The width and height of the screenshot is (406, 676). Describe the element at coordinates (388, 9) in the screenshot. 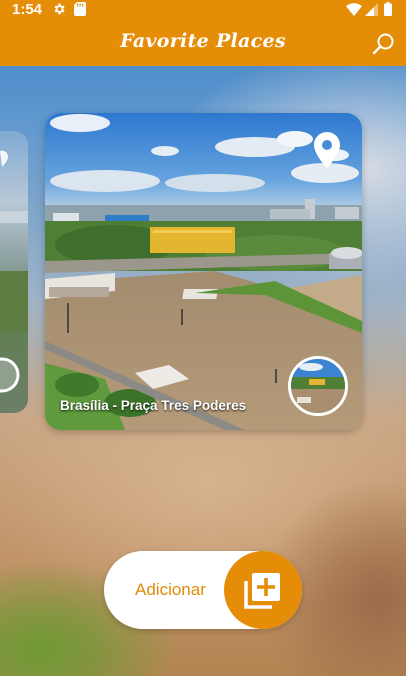

I see `battery-icon` at that location.